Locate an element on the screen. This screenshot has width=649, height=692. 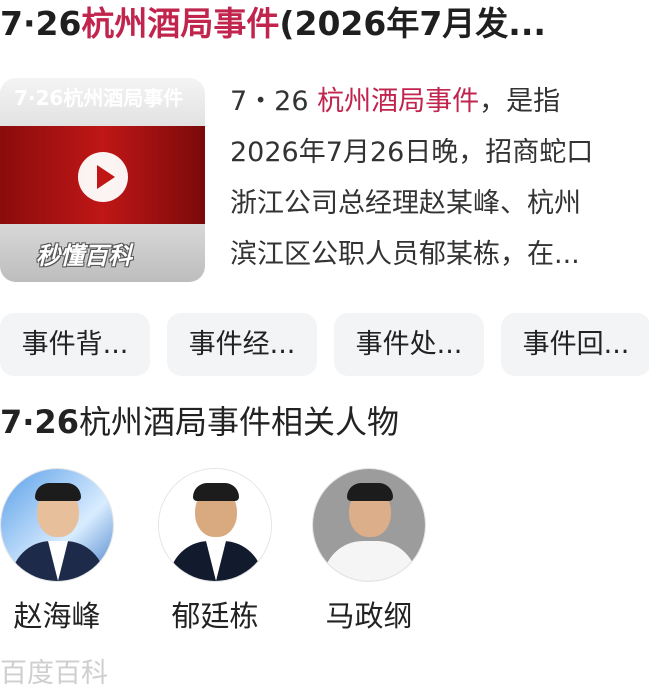
person-name: 马政纲 is located at coordinates (369, 616).